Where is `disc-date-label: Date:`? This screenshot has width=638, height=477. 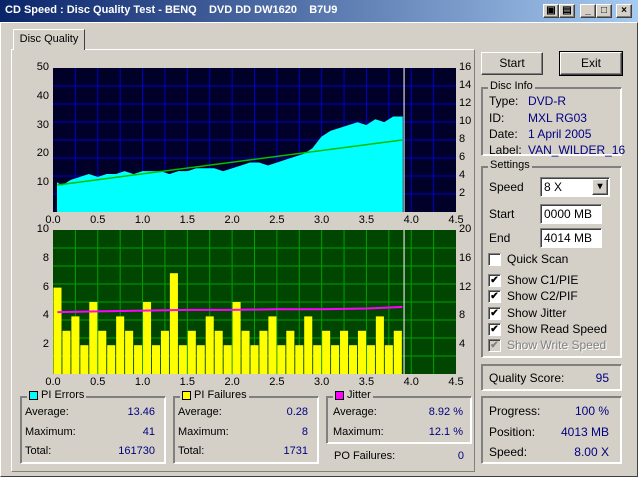
disc-date-label: Date: is located at coordinates (503, 134).